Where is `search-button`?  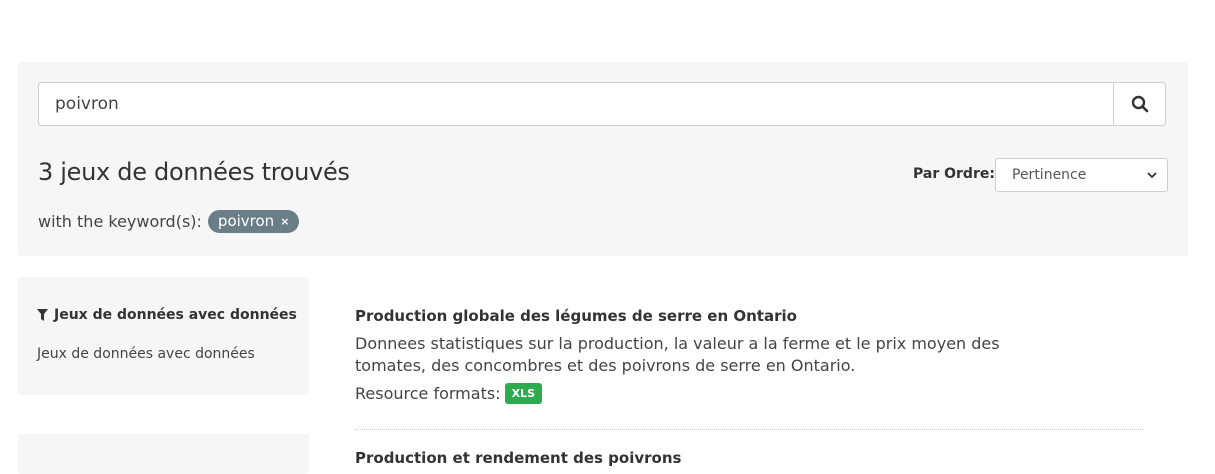 search-button is located at coordinates (1139, 104).